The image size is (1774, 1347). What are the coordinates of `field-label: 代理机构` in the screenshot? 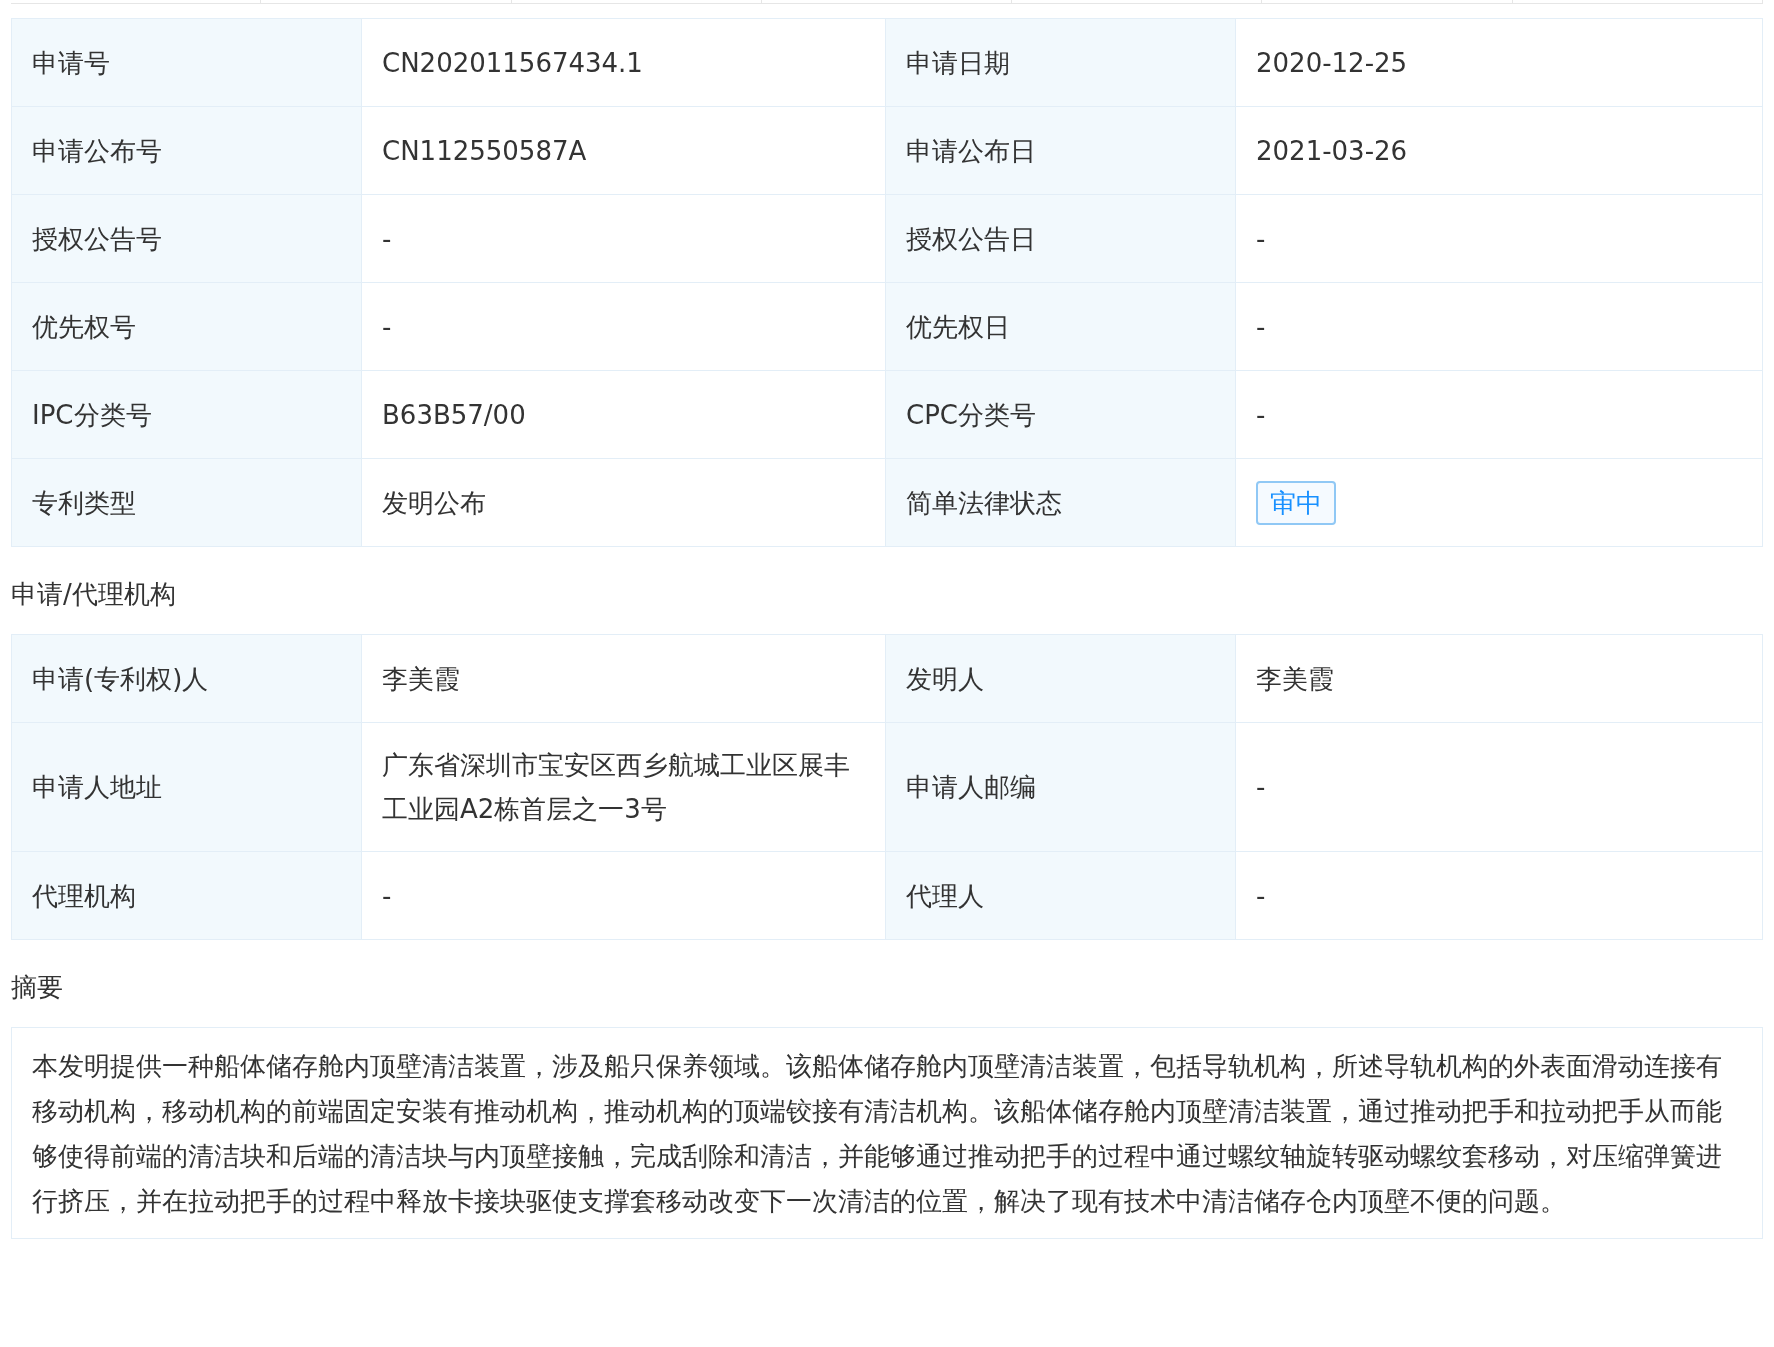 It's located at (187, 896).